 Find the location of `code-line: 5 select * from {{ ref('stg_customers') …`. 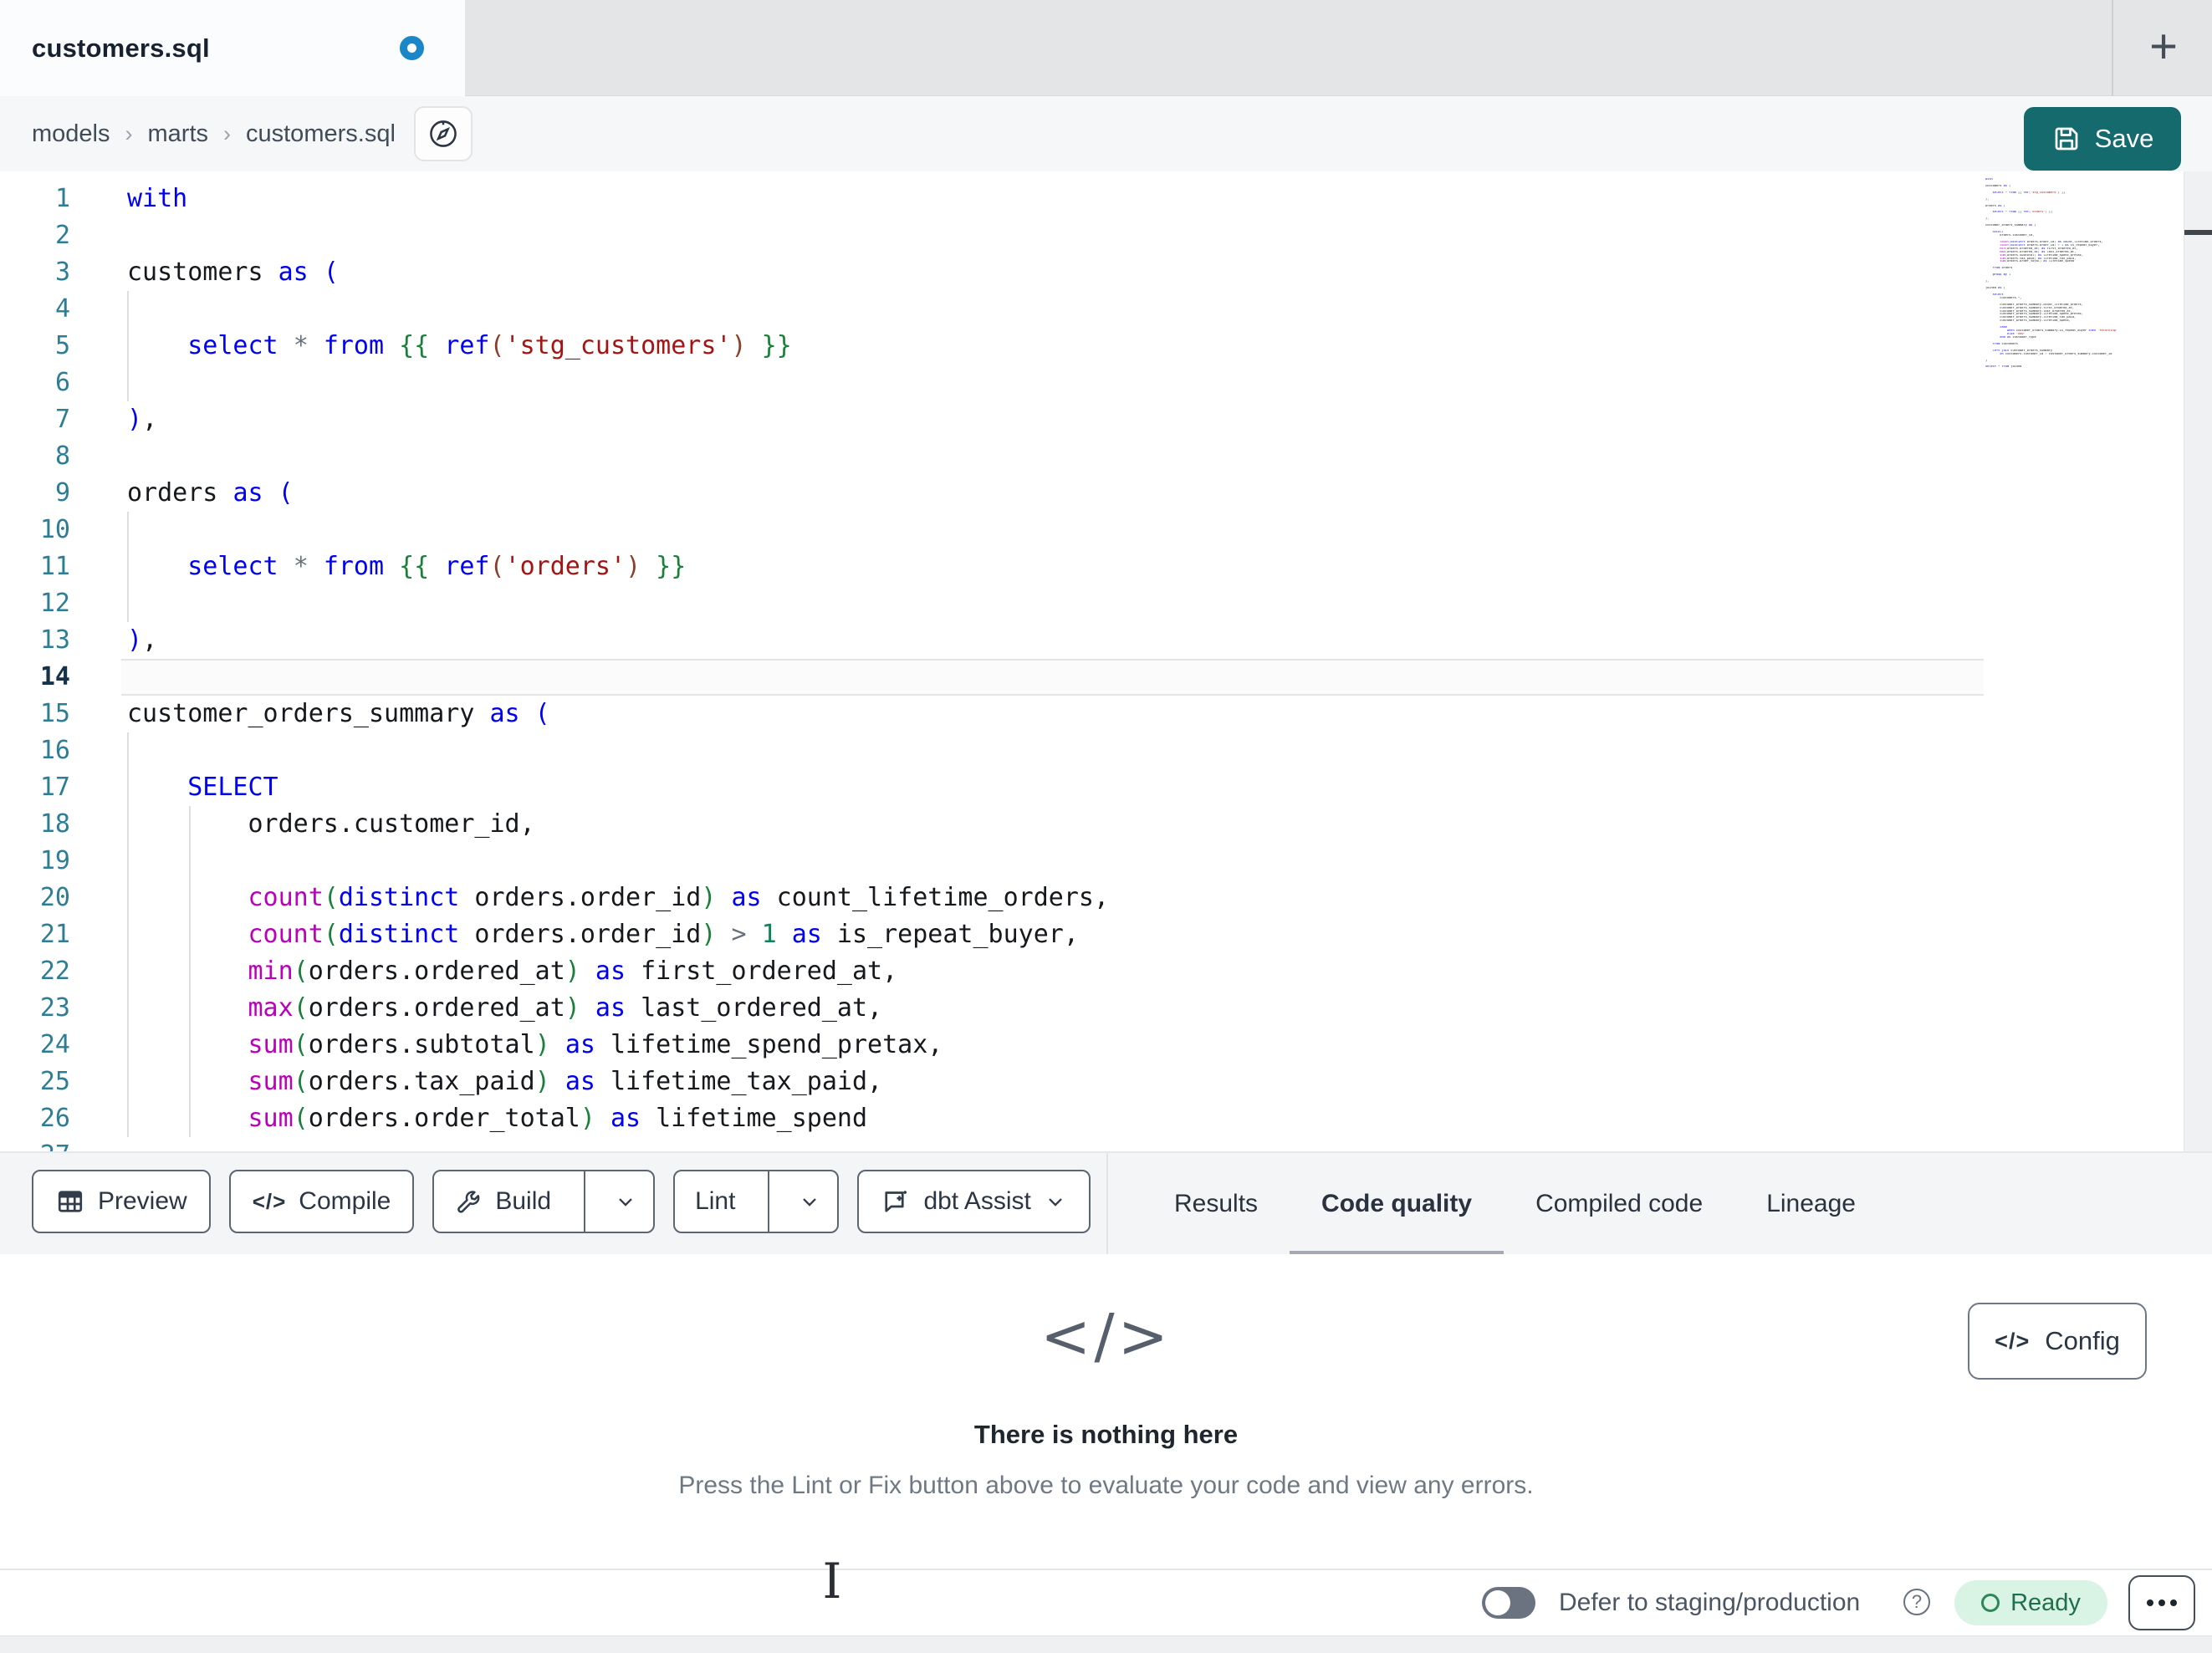

code-line: 5 select * from {{ ref('stg_customers') … is located at coordinates (1071, 346).